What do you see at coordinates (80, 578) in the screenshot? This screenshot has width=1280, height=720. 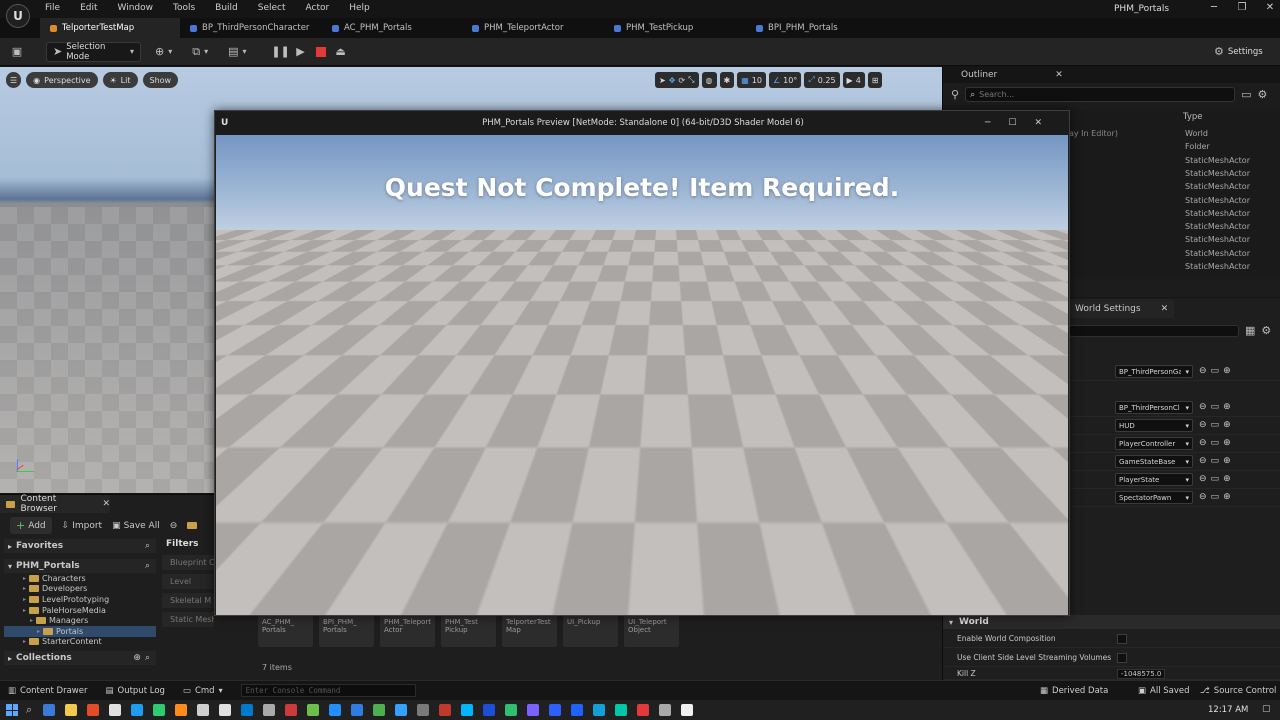 I see `folder-tree-item: ▸ Characters` at bounding box center [80, 578].